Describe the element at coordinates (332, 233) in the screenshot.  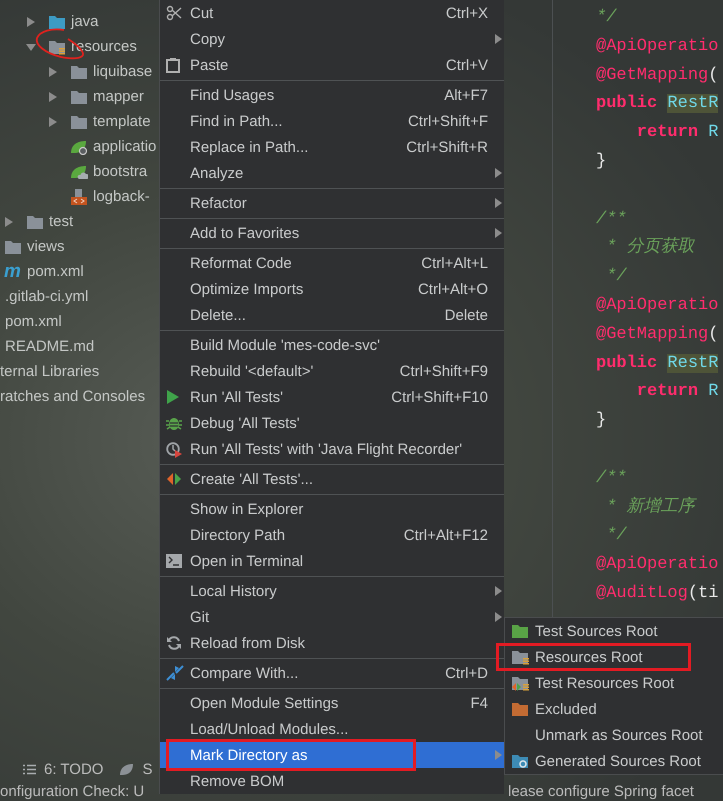
I see `menu-item: Add to Favorites` at that location.